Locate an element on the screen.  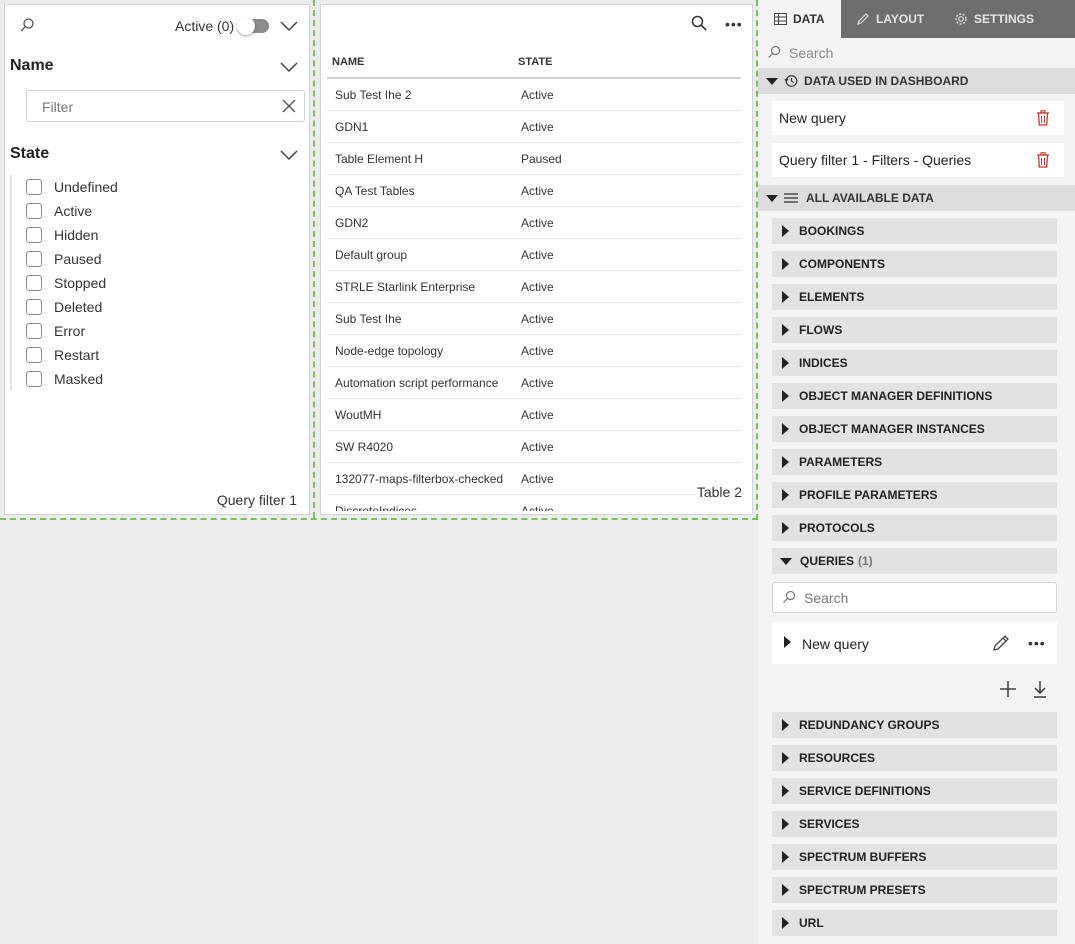
state-option-label: Restart is located at coordinates (77, 355).